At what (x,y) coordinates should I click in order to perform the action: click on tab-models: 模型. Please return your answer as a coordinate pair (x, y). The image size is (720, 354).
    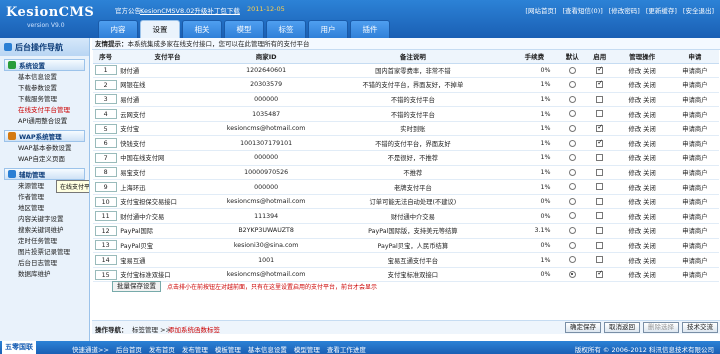
    Looking at the image, I should click on (244, 29).